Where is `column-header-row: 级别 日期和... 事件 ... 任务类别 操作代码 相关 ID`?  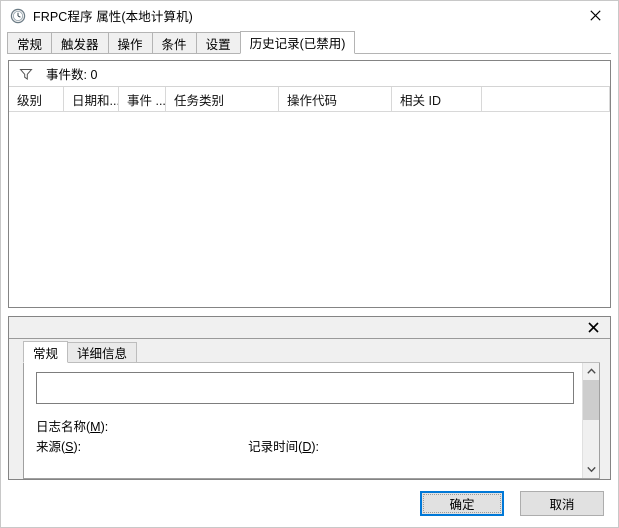 column-header-row: 级别 日期和... 事件 ... 任务类别 操作代码 相关 ID is located at coordinates (309, 99).